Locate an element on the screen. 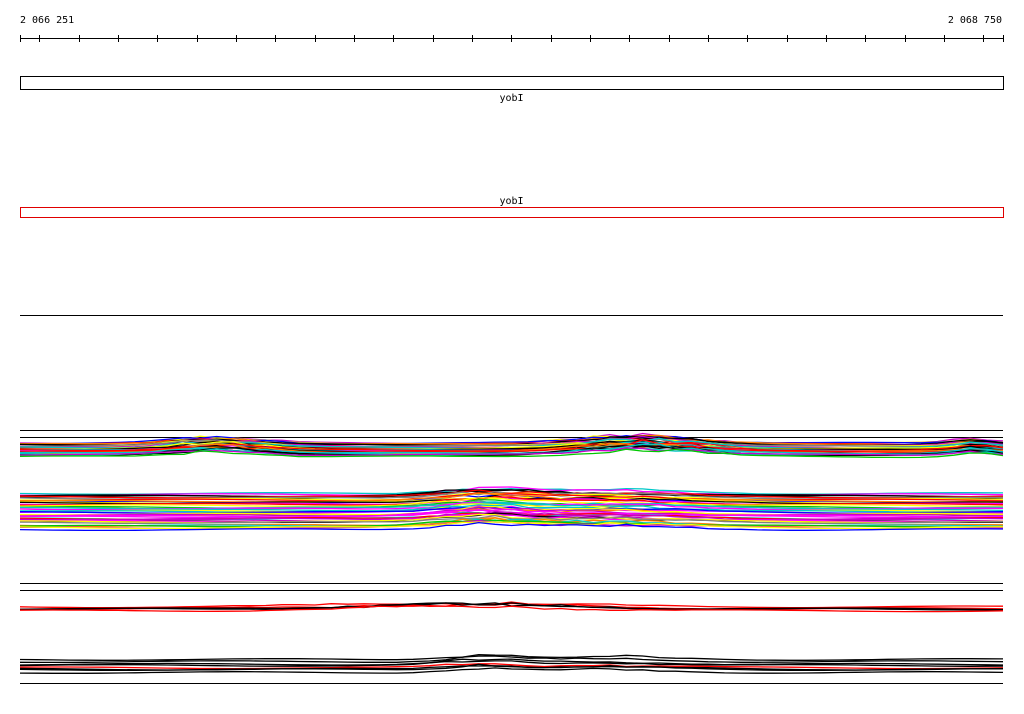 The image size is (1024, 714). coord-start-label: 2 066 251 is located at coordinates (47, 20).